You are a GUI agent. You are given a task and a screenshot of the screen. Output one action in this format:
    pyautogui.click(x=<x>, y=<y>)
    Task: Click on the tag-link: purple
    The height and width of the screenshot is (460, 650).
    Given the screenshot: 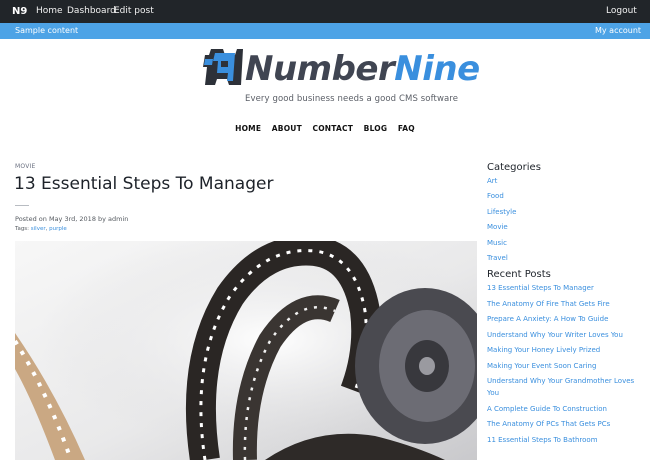 What is the action you would take?
    pyautogui.click(x=58, y=229)
    